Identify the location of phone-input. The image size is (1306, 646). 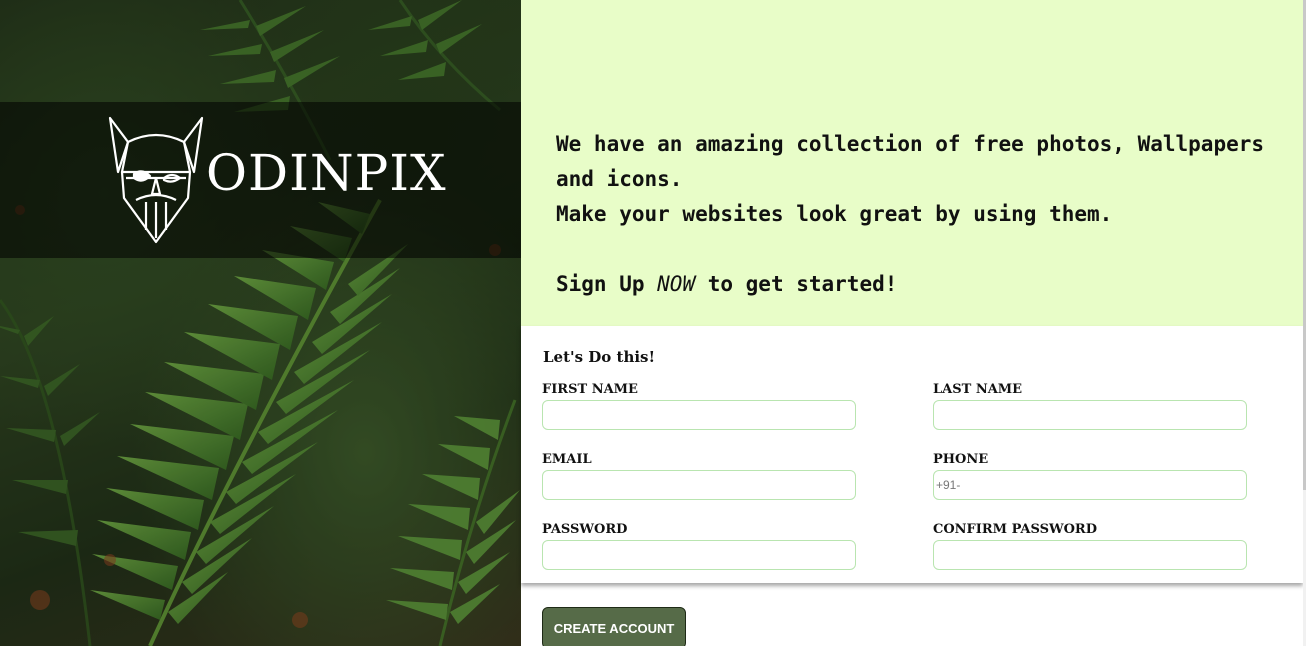
(1090, 485).